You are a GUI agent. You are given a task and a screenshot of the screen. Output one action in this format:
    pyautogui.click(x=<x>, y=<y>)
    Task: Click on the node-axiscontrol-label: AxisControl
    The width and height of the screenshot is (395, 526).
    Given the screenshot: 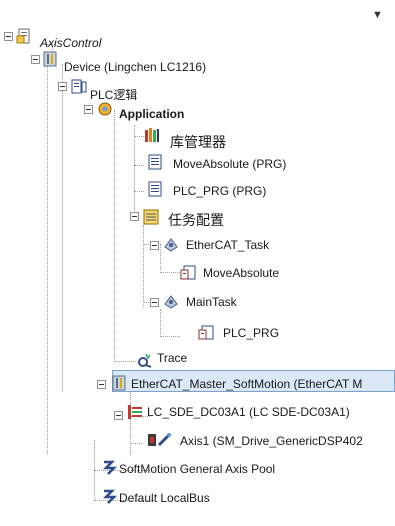 What is the action you would take?
    pyautogui.click(x=70, y=43)
    